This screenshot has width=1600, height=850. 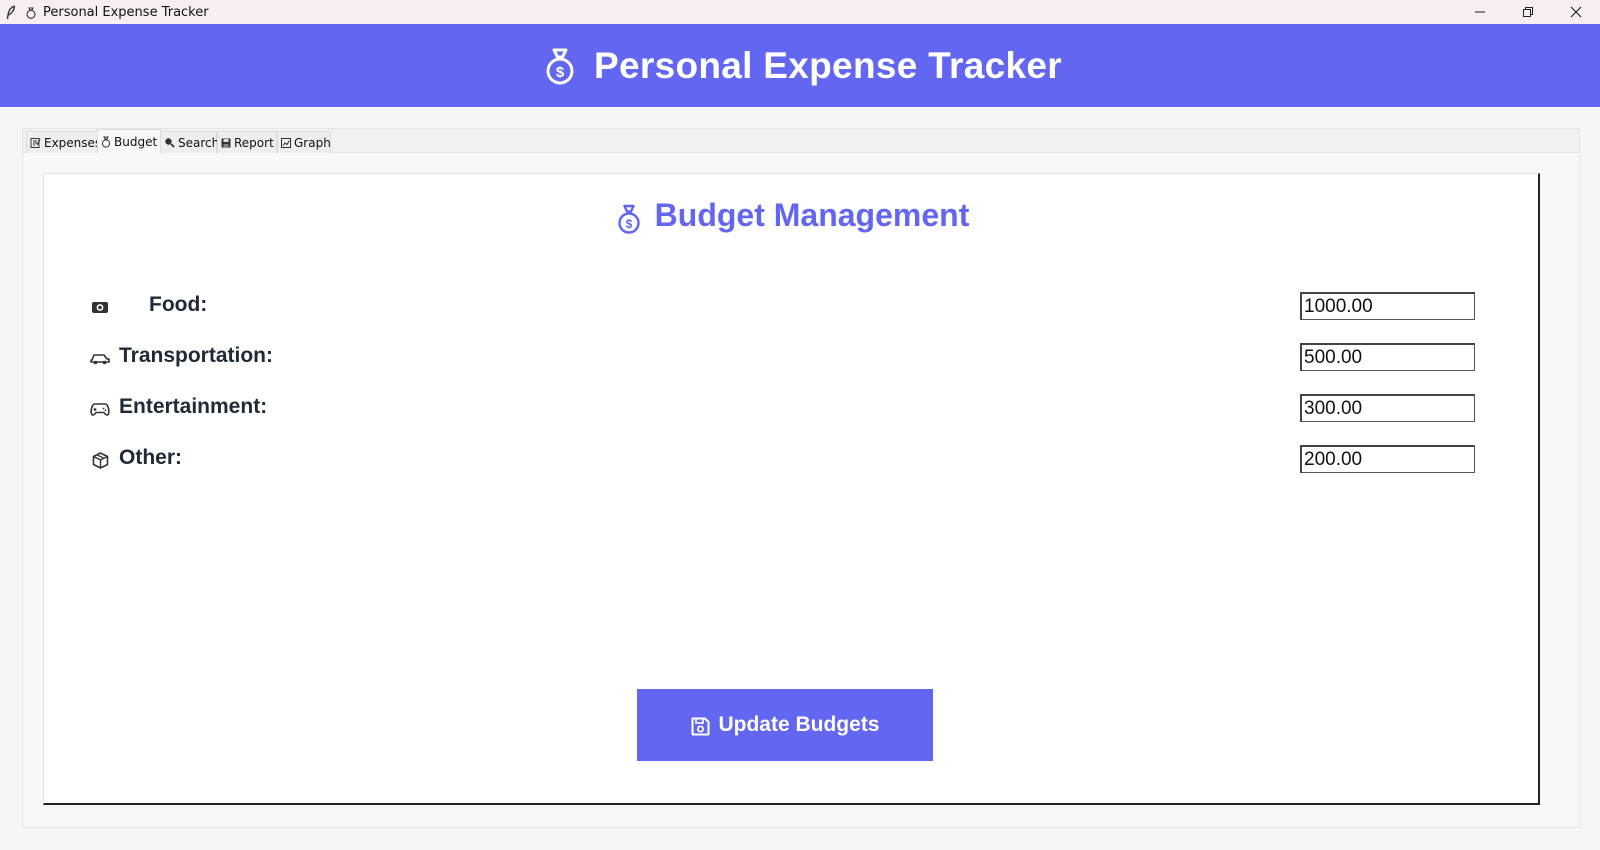 I want to click on restore-button, so click(x=1528, y=12).